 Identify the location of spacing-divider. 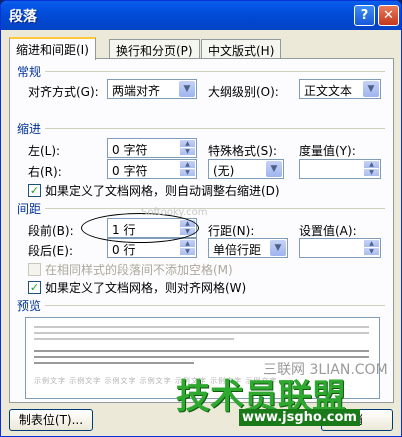
(215, 208).